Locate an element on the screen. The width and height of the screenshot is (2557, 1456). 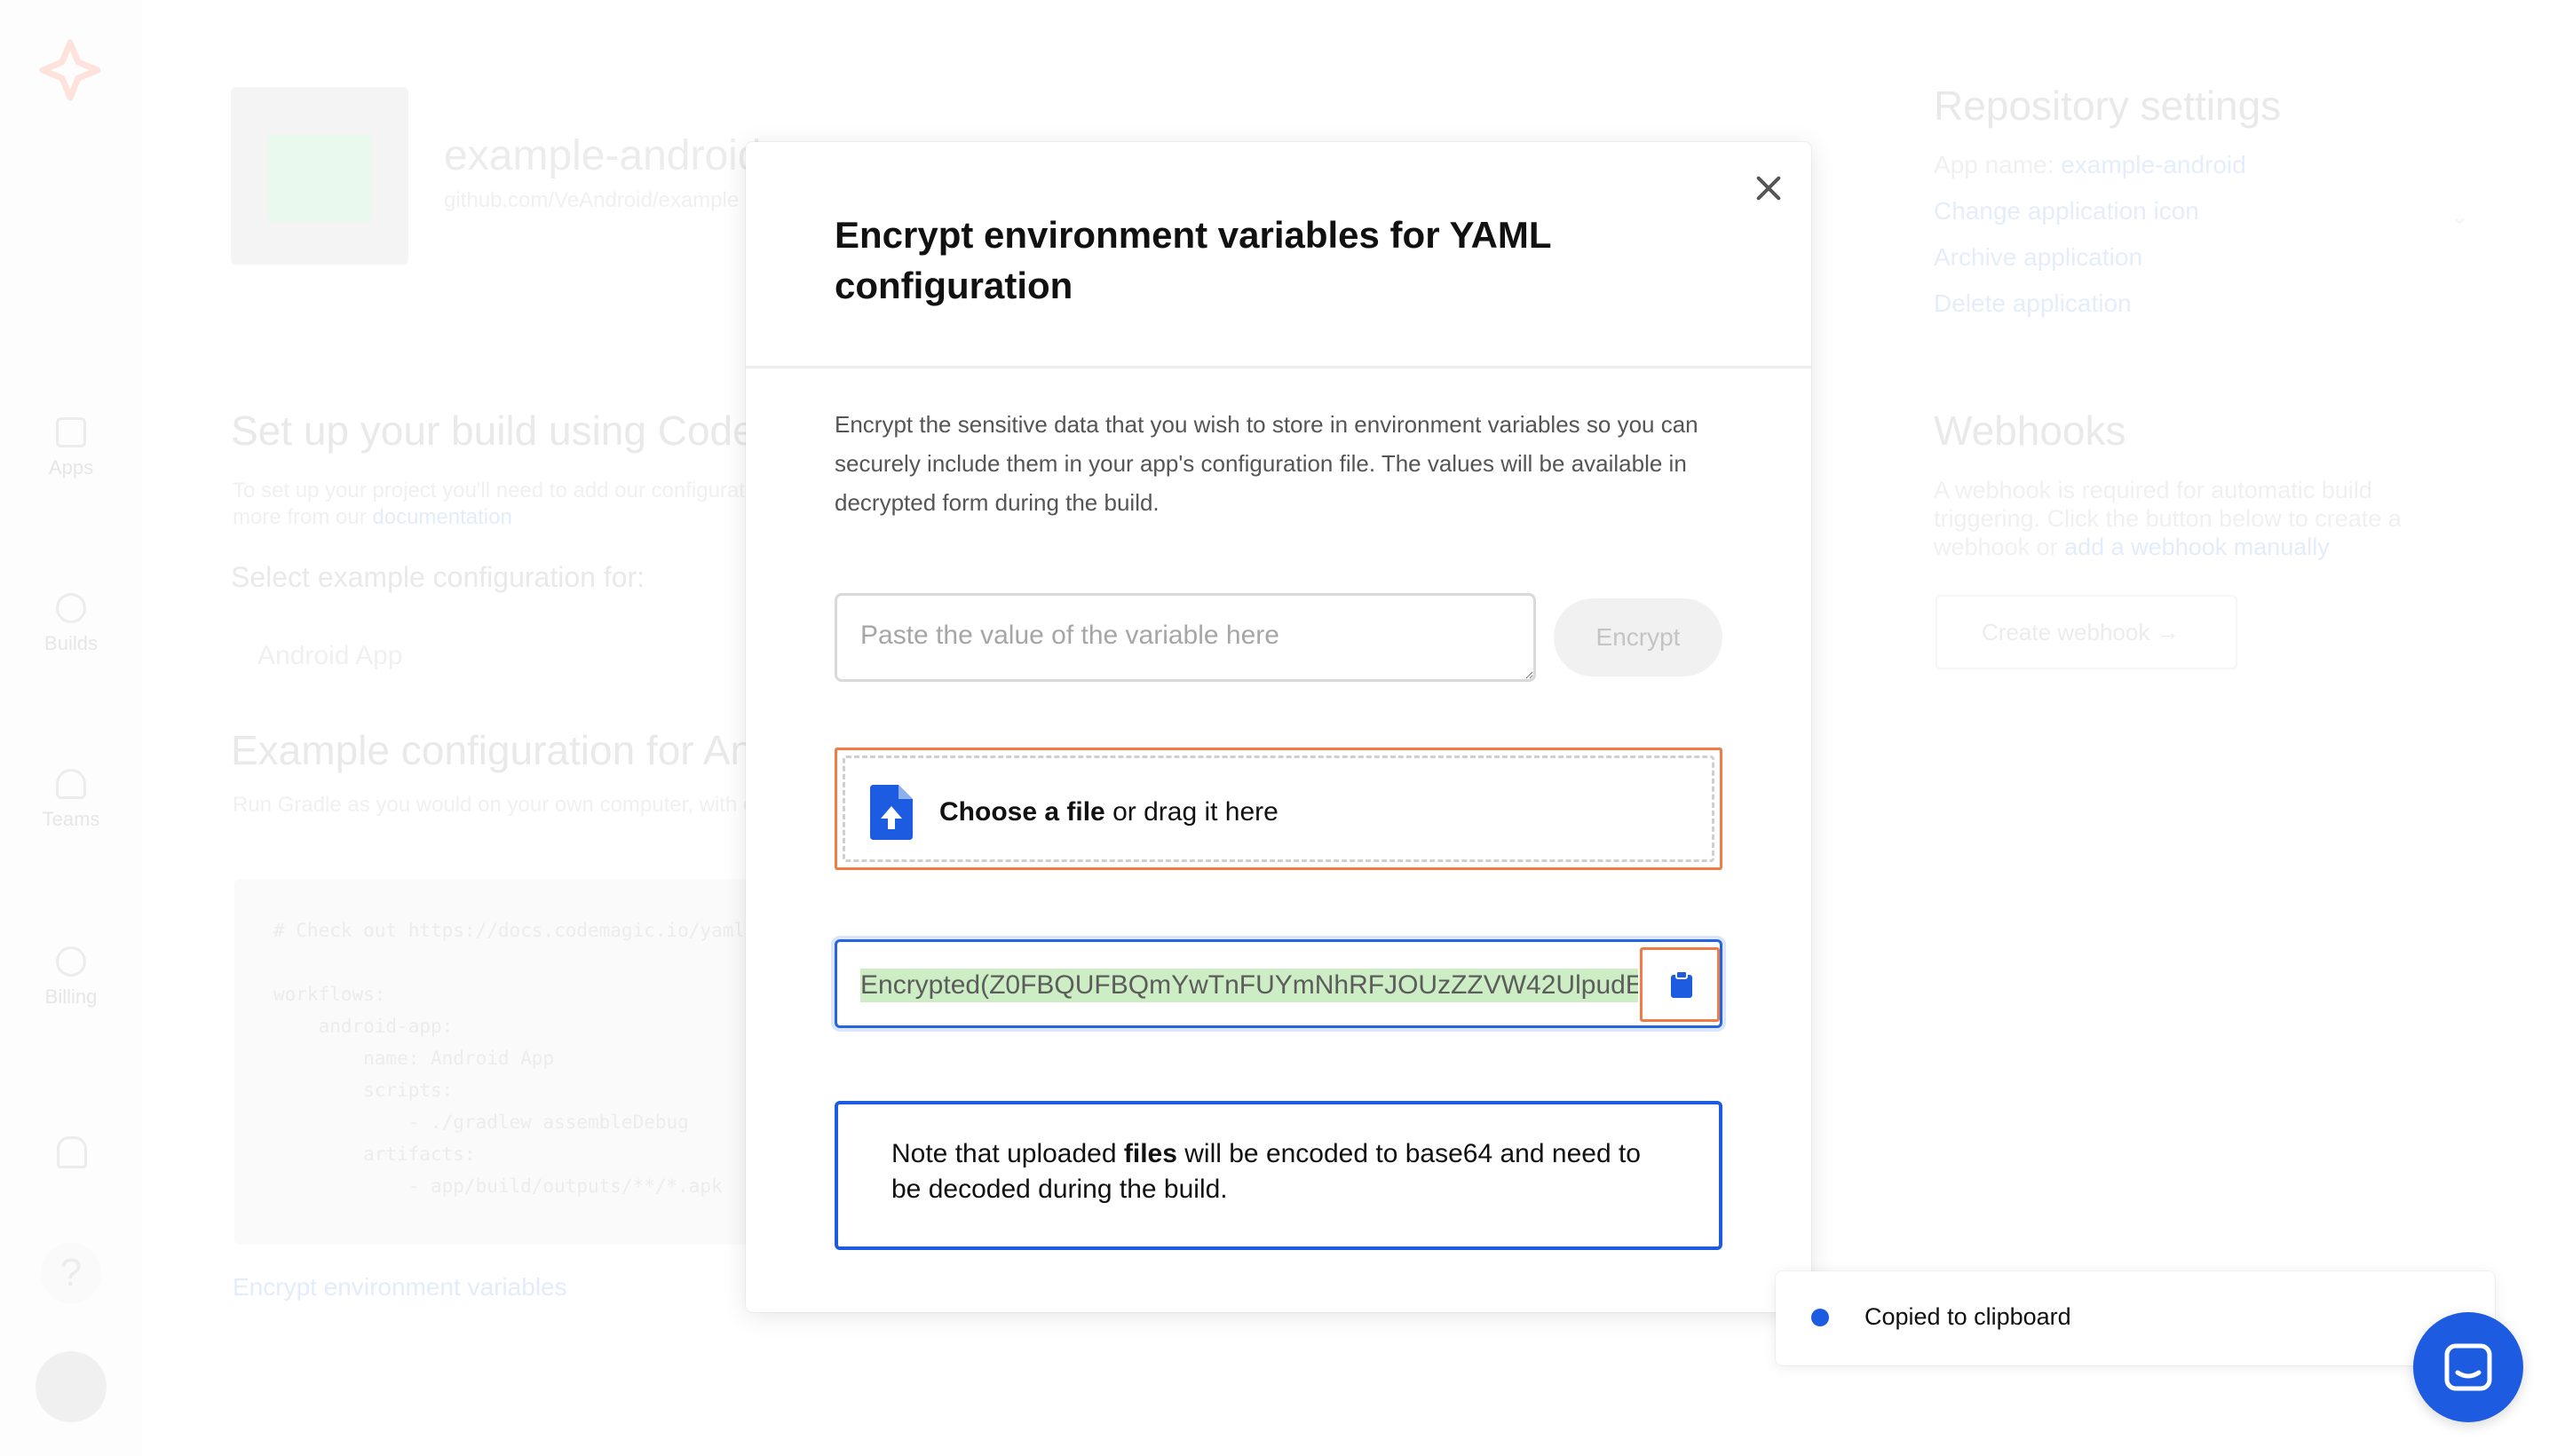
app-name-row: App name: example-android is located at coordinates (2090, 164).